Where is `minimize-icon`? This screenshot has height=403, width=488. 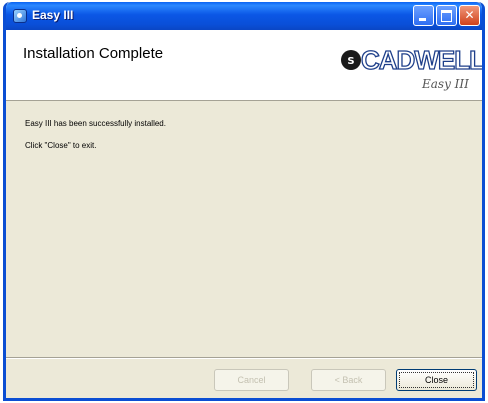 minimize-icon is located at coordinates (422, 19).